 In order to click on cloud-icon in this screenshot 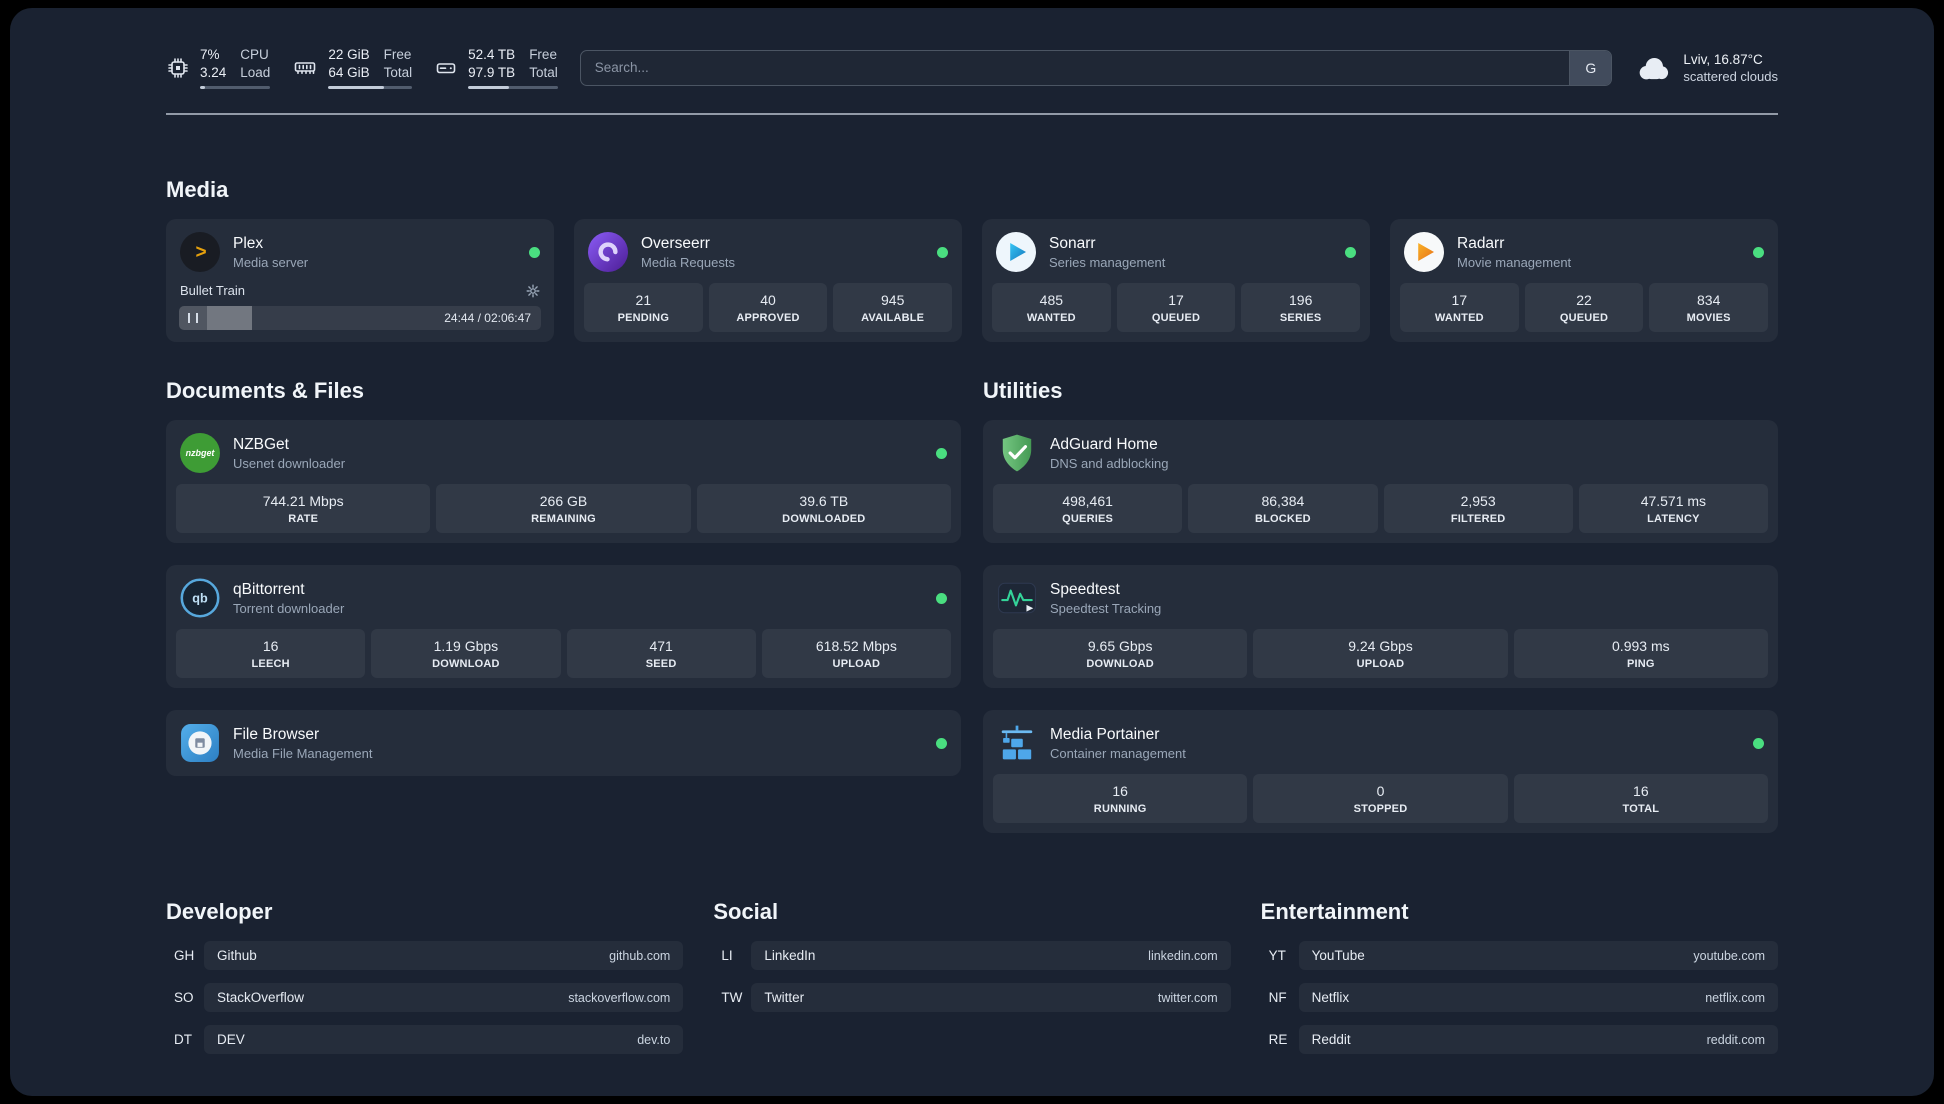, I will do `click(1654, 68)`.